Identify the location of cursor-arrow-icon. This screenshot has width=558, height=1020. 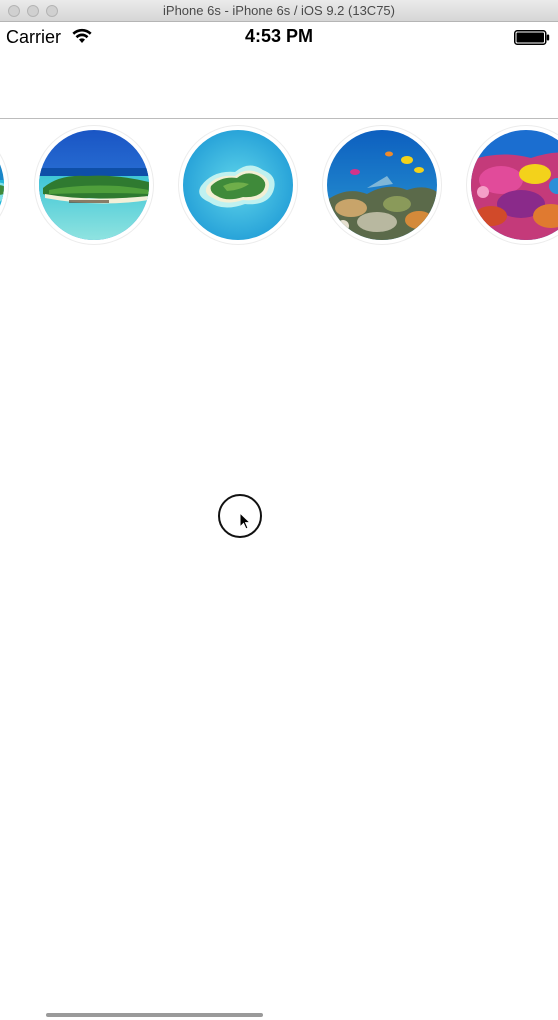
(245, 521).